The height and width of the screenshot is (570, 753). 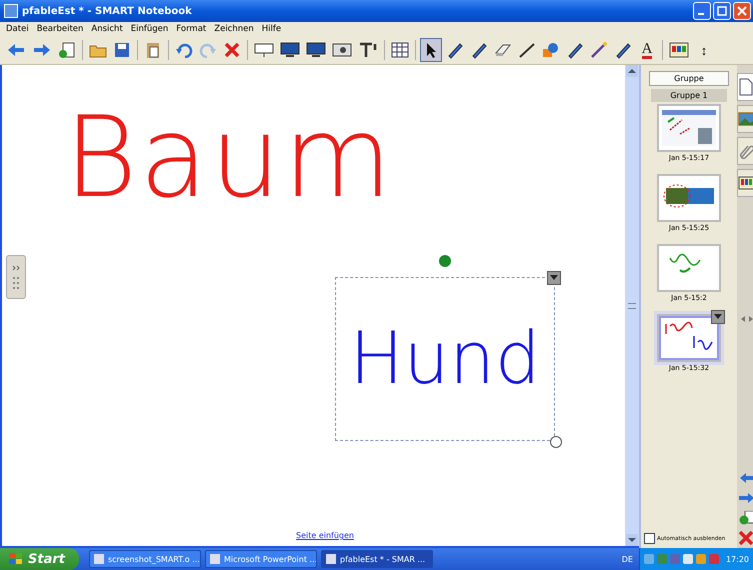 What do you see at coordinates (17, 29) in the screenshot?
I see `menu-item: Datei` at bounding box center [17, 29].